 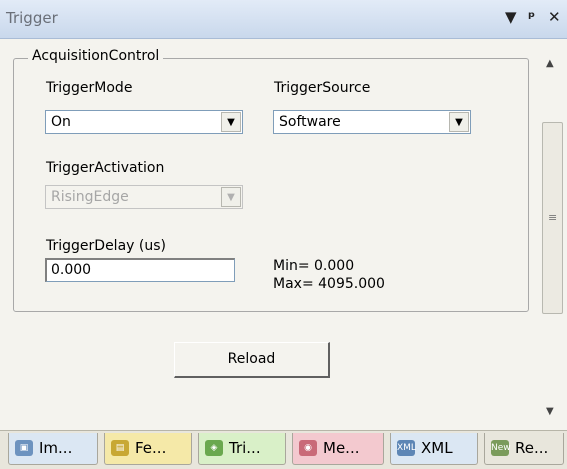 What do you see at coordinates (96, 56) in the screenshot?
I see `group-legend: AcquisitionControl` at bounding box center [96, 56].